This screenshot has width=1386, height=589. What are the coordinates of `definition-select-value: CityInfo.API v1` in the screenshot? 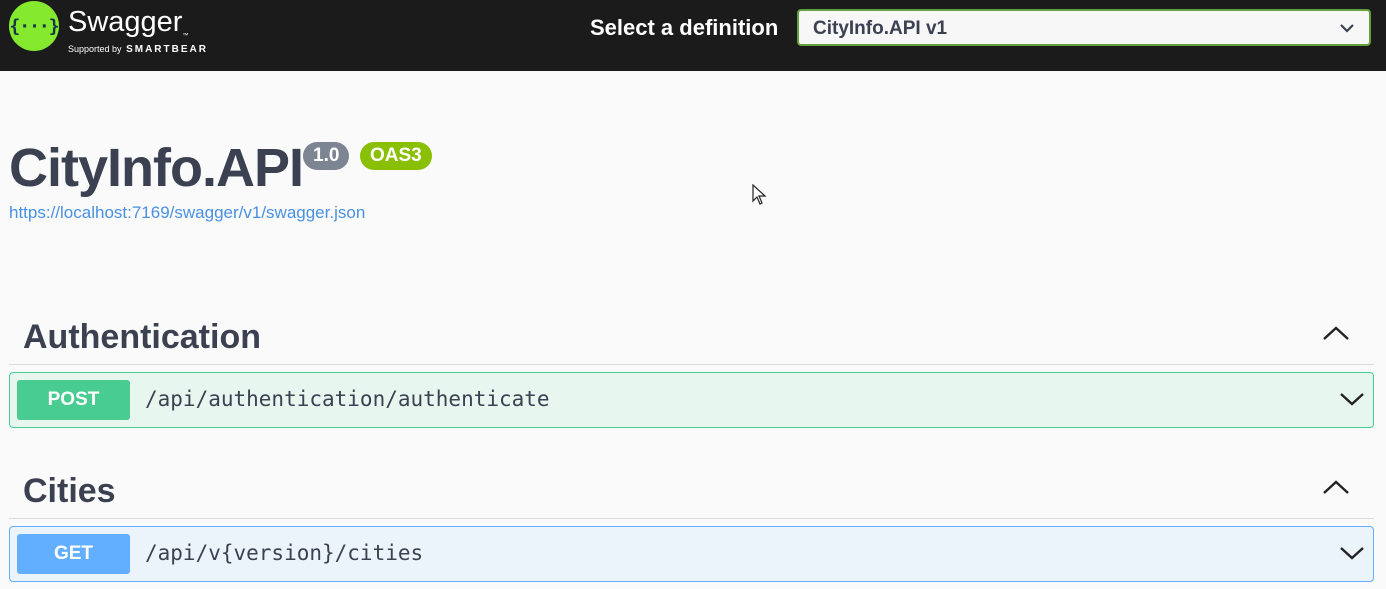 It's located at (880, 28).